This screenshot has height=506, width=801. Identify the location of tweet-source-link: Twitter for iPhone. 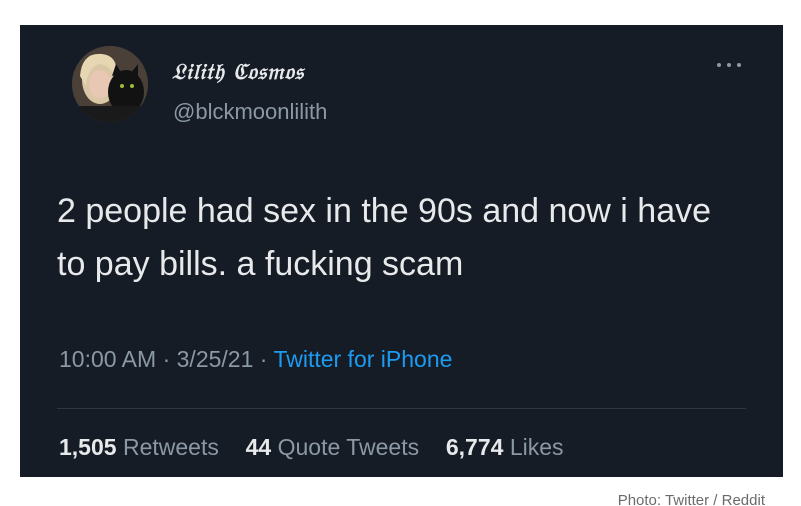
(362, 359).